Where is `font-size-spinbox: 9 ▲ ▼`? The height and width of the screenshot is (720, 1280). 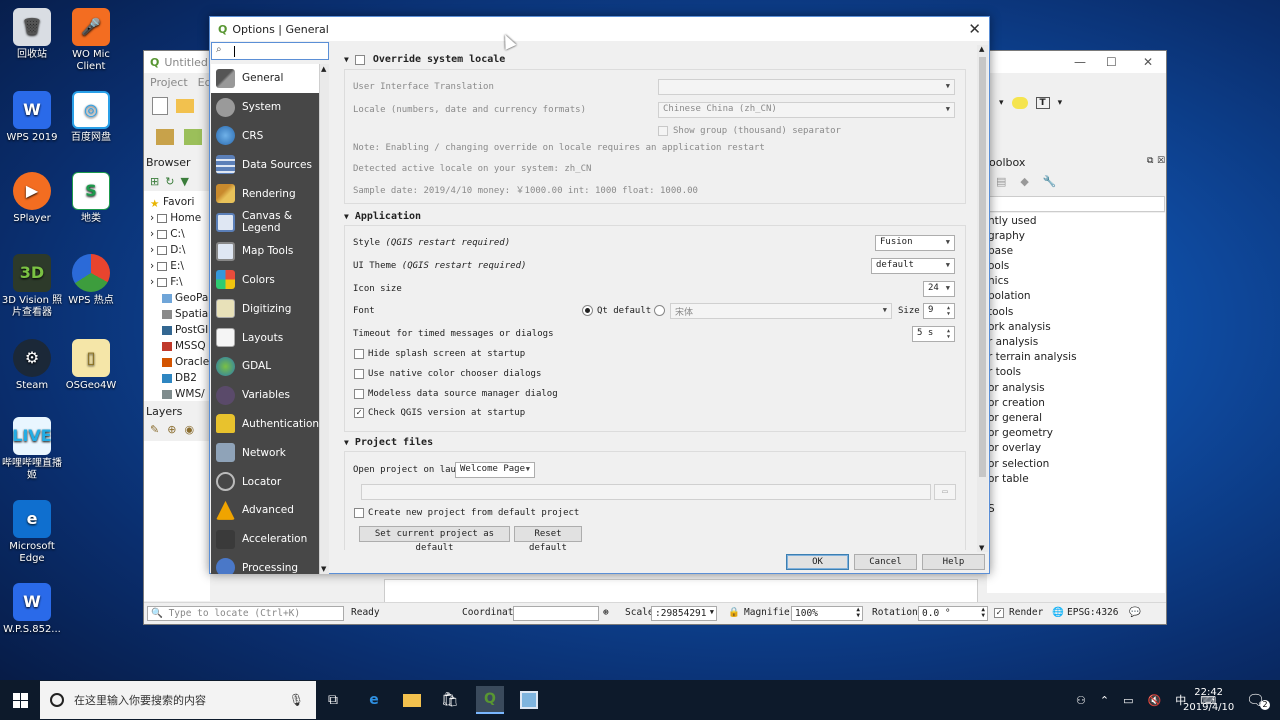
font-size-spinbox: 9 ▲ ▼ is located at coordinates (939, 311).